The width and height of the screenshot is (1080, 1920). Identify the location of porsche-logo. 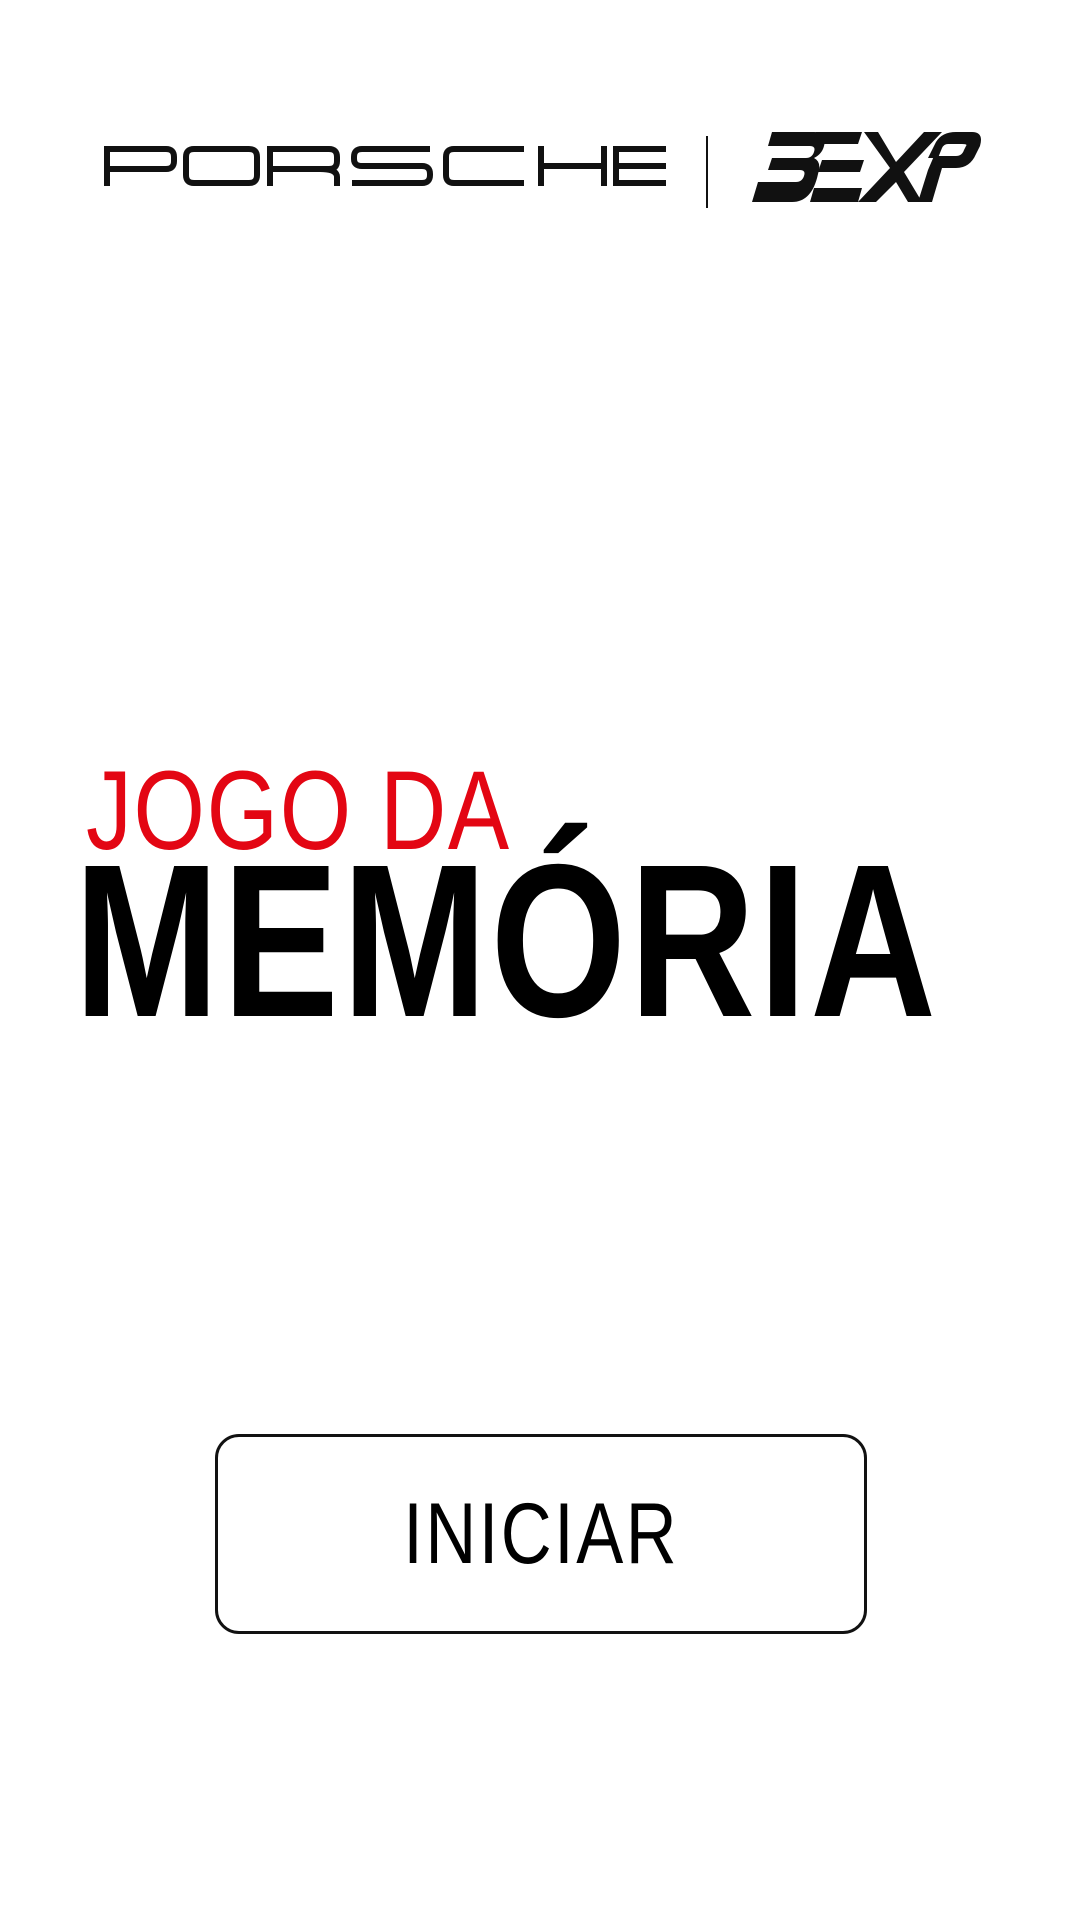
(385, 166).